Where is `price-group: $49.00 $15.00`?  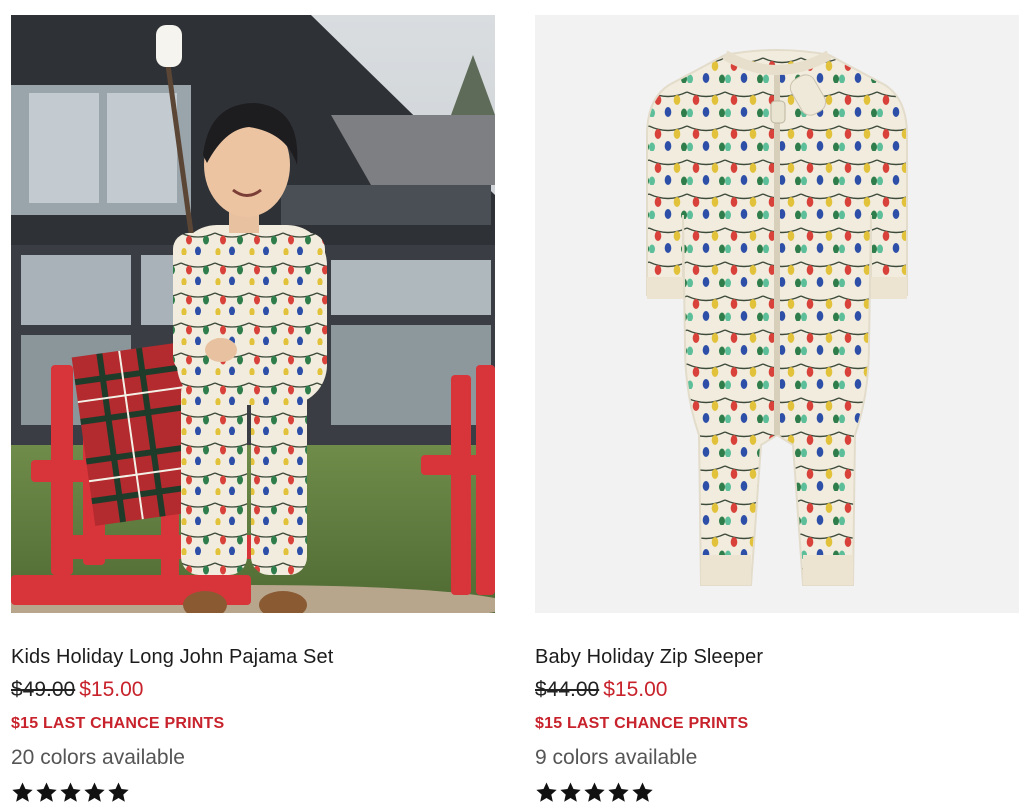
price-group: $49.00 $15.00 is located at coordinates (77, 690).